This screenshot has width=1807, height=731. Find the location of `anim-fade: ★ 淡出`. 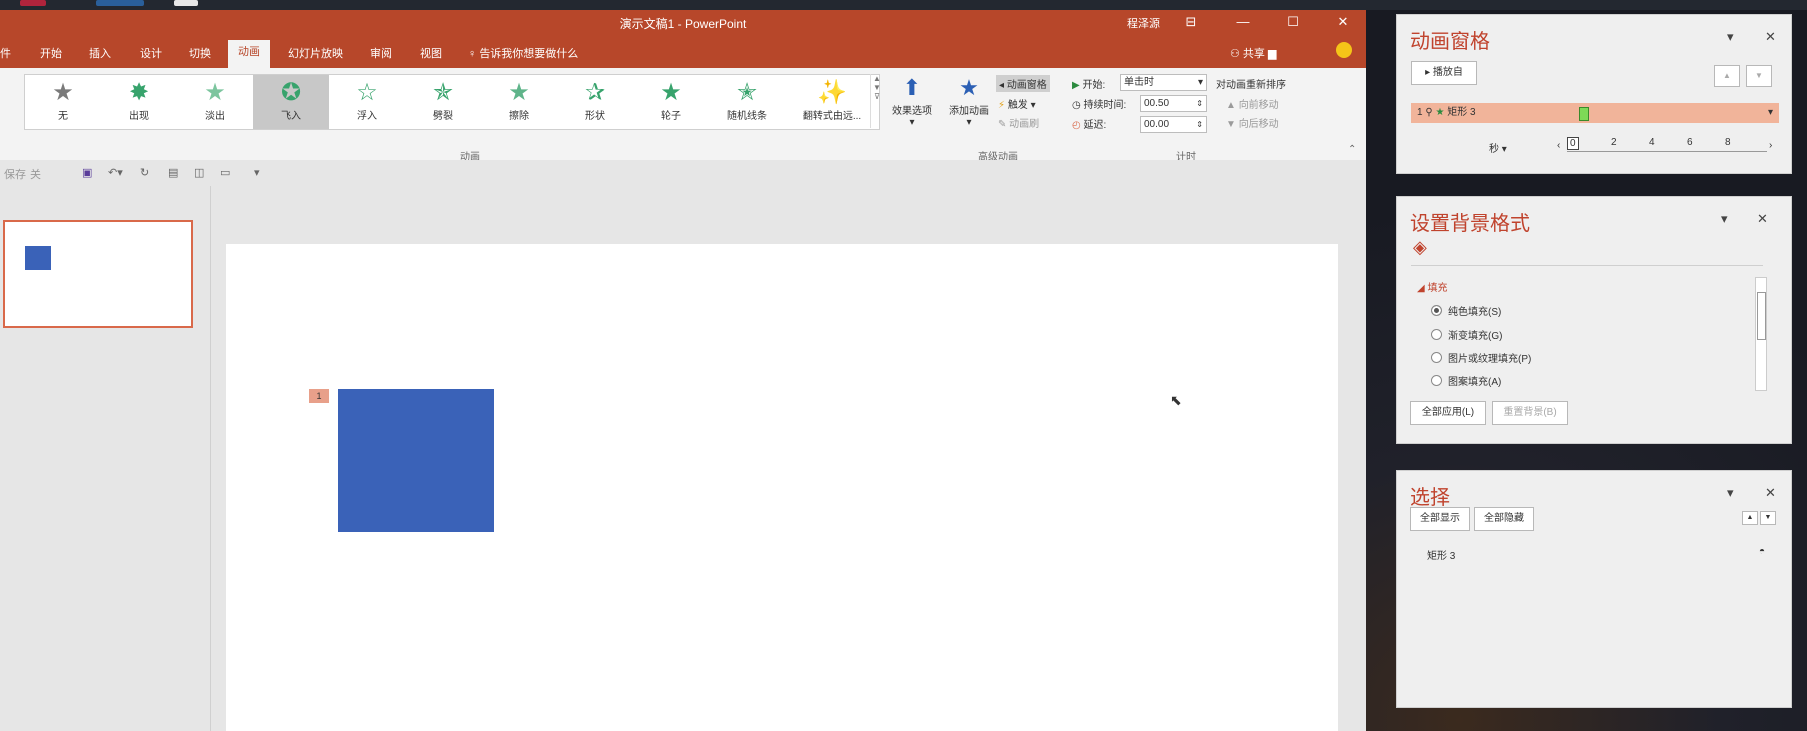

anim-fade: ★ 淡出 is located at coordinates (215, 102).